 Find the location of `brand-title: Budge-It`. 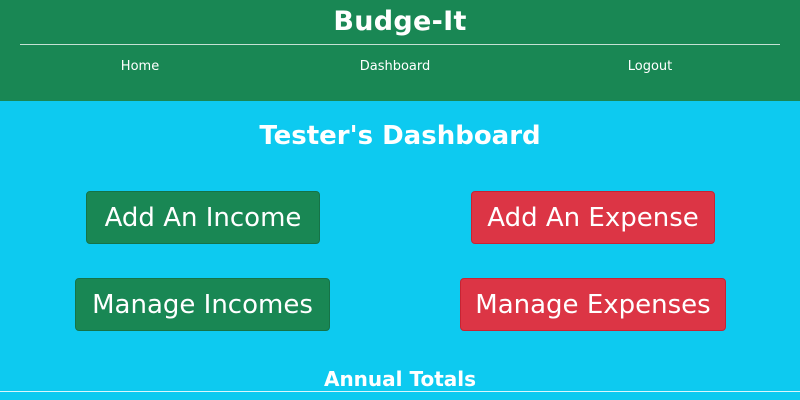

brand-title: Budge-It is located at coordinates (400, 22).